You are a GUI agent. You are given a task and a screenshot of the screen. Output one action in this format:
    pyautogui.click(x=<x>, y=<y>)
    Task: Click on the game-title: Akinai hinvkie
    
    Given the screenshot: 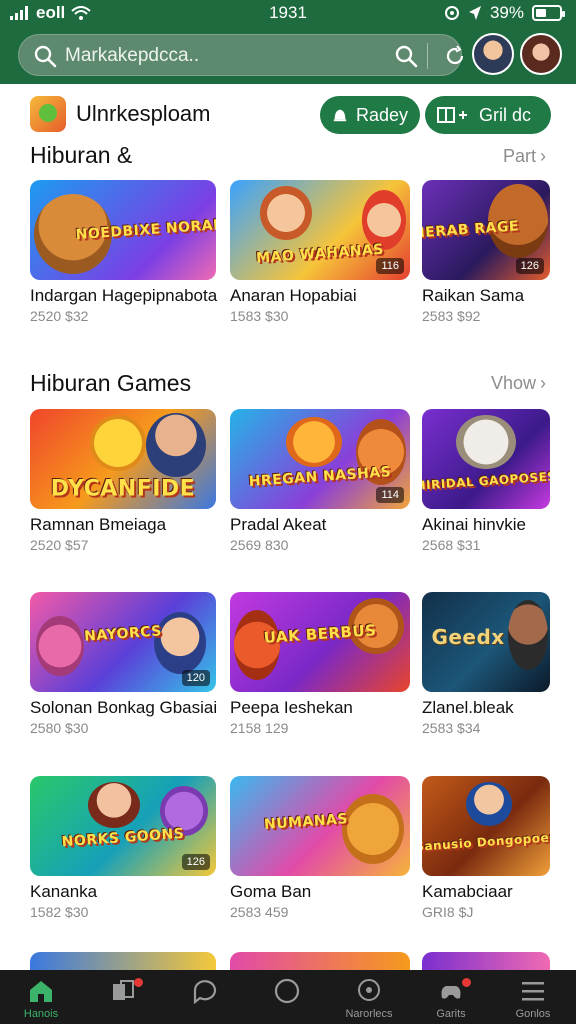 What is the action you would take?
    pyautogui.click(x=474, y=524)
    